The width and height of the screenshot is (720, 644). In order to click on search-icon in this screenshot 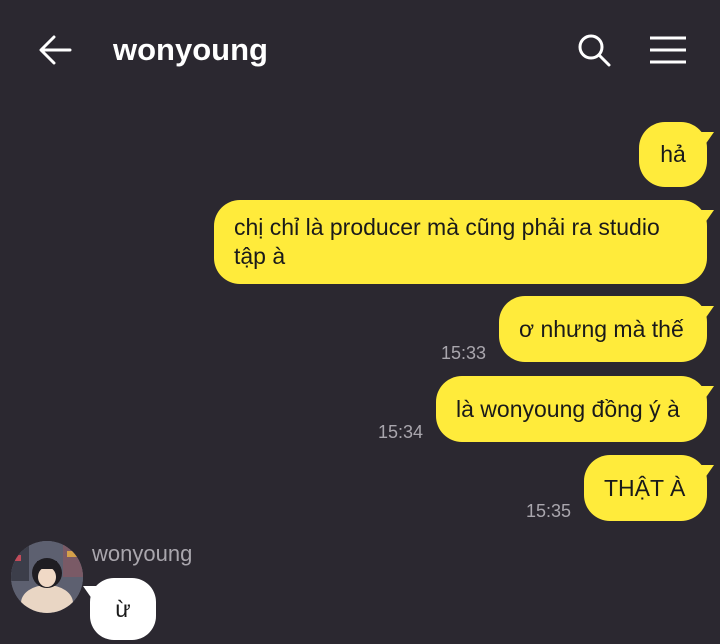, I will do `click(594, 50)`.